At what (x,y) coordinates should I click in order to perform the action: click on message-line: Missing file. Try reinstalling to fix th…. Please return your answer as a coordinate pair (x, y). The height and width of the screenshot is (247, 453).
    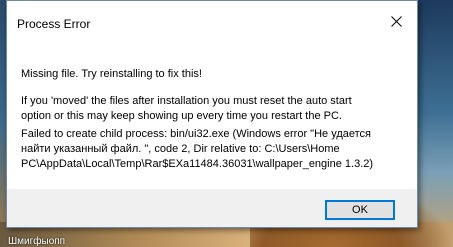
    Looking at the image, I should click on (111, 74).